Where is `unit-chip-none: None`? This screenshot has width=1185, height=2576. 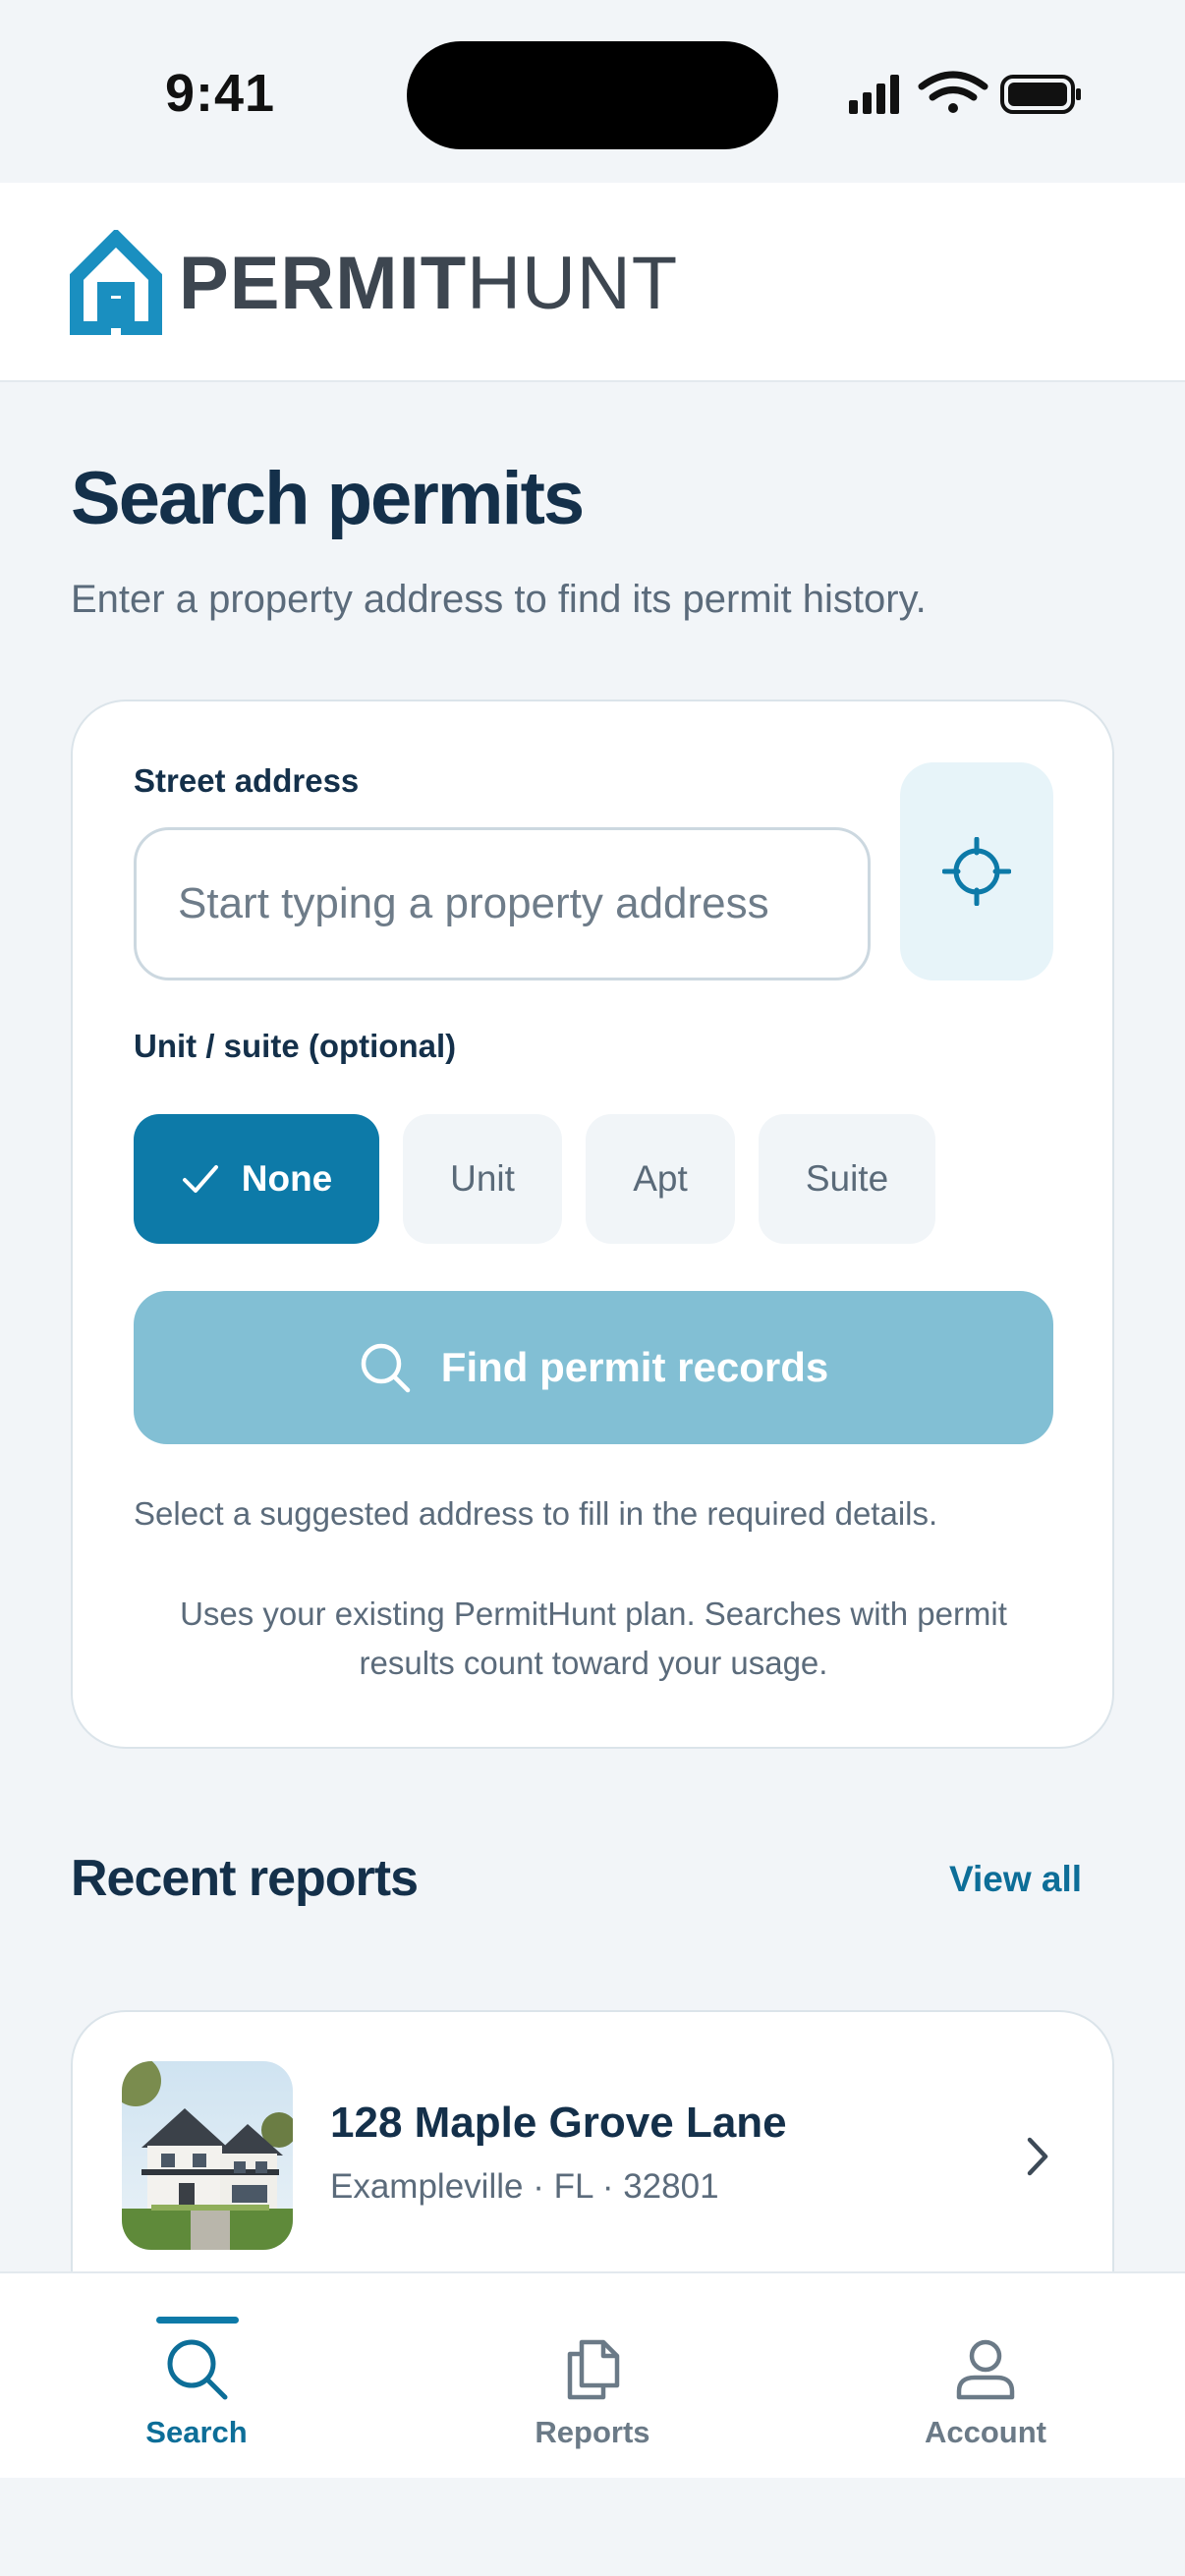
unit-chip-none: None is located at coordinates (256, 1179).